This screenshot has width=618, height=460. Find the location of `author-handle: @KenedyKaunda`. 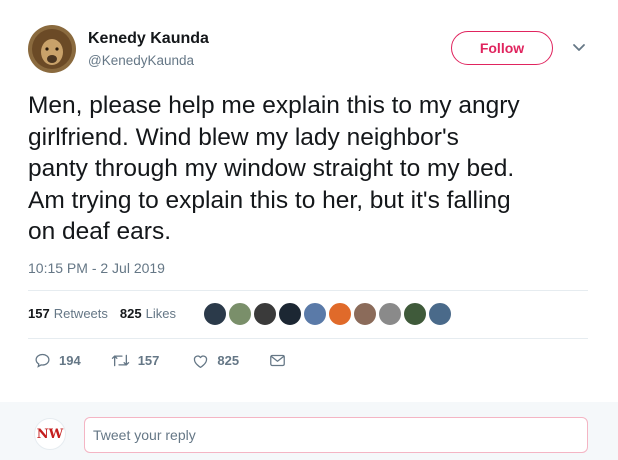

author-handle: @KenedyKaunda is located at coordinates (141, 60).